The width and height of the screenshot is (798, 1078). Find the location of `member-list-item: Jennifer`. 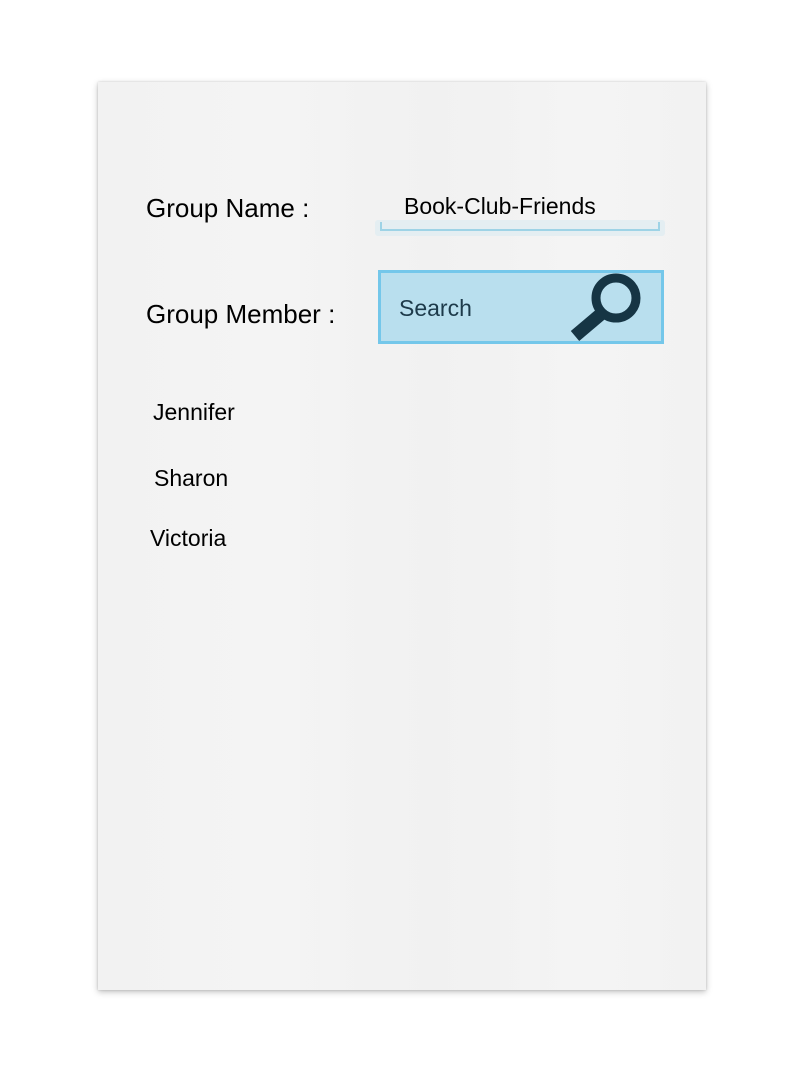

member-list-item: Jennifer is located at coordinates (194, 412).